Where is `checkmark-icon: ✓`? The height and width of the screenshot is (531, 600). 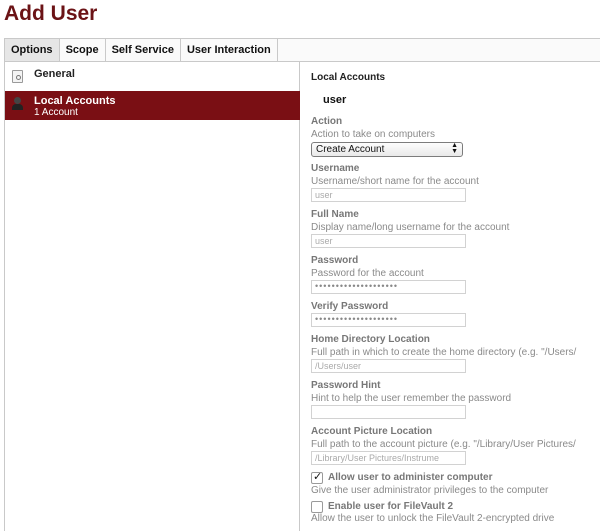 checkmark-icon: ✓ is located at coordinates (318, 477).